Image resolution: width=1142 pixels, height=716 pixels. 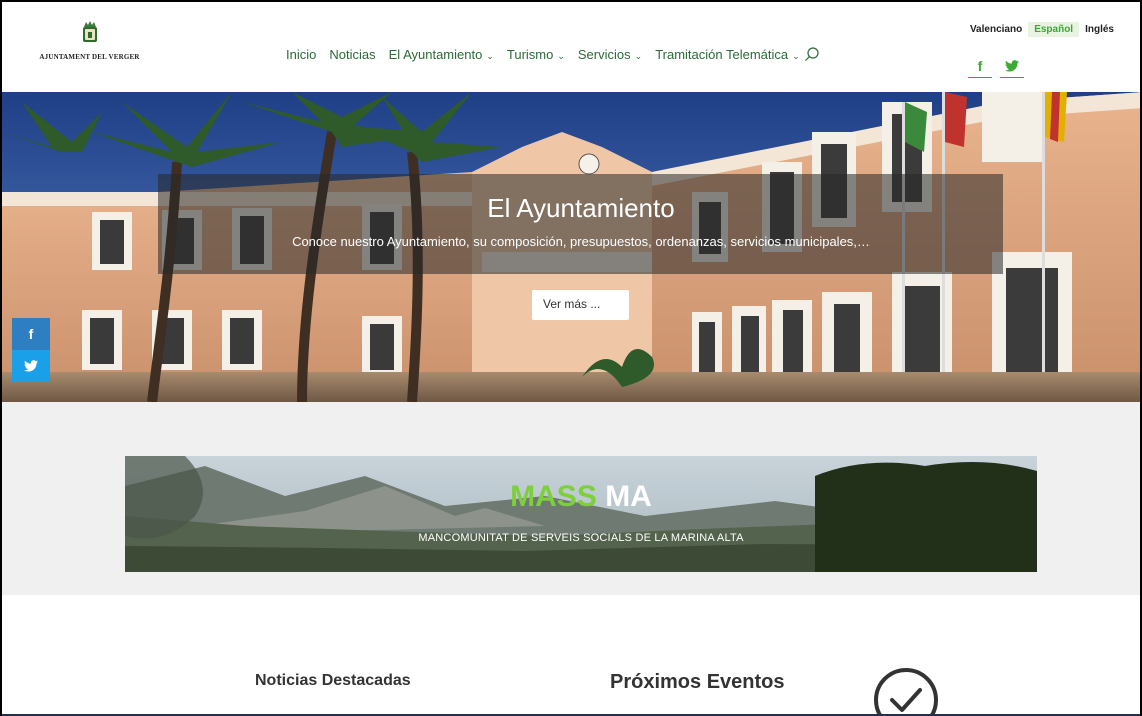 What do you see at coordinates (812, 54) in the screenshot?
I see `search-icon` at bounding box center [812, 54].